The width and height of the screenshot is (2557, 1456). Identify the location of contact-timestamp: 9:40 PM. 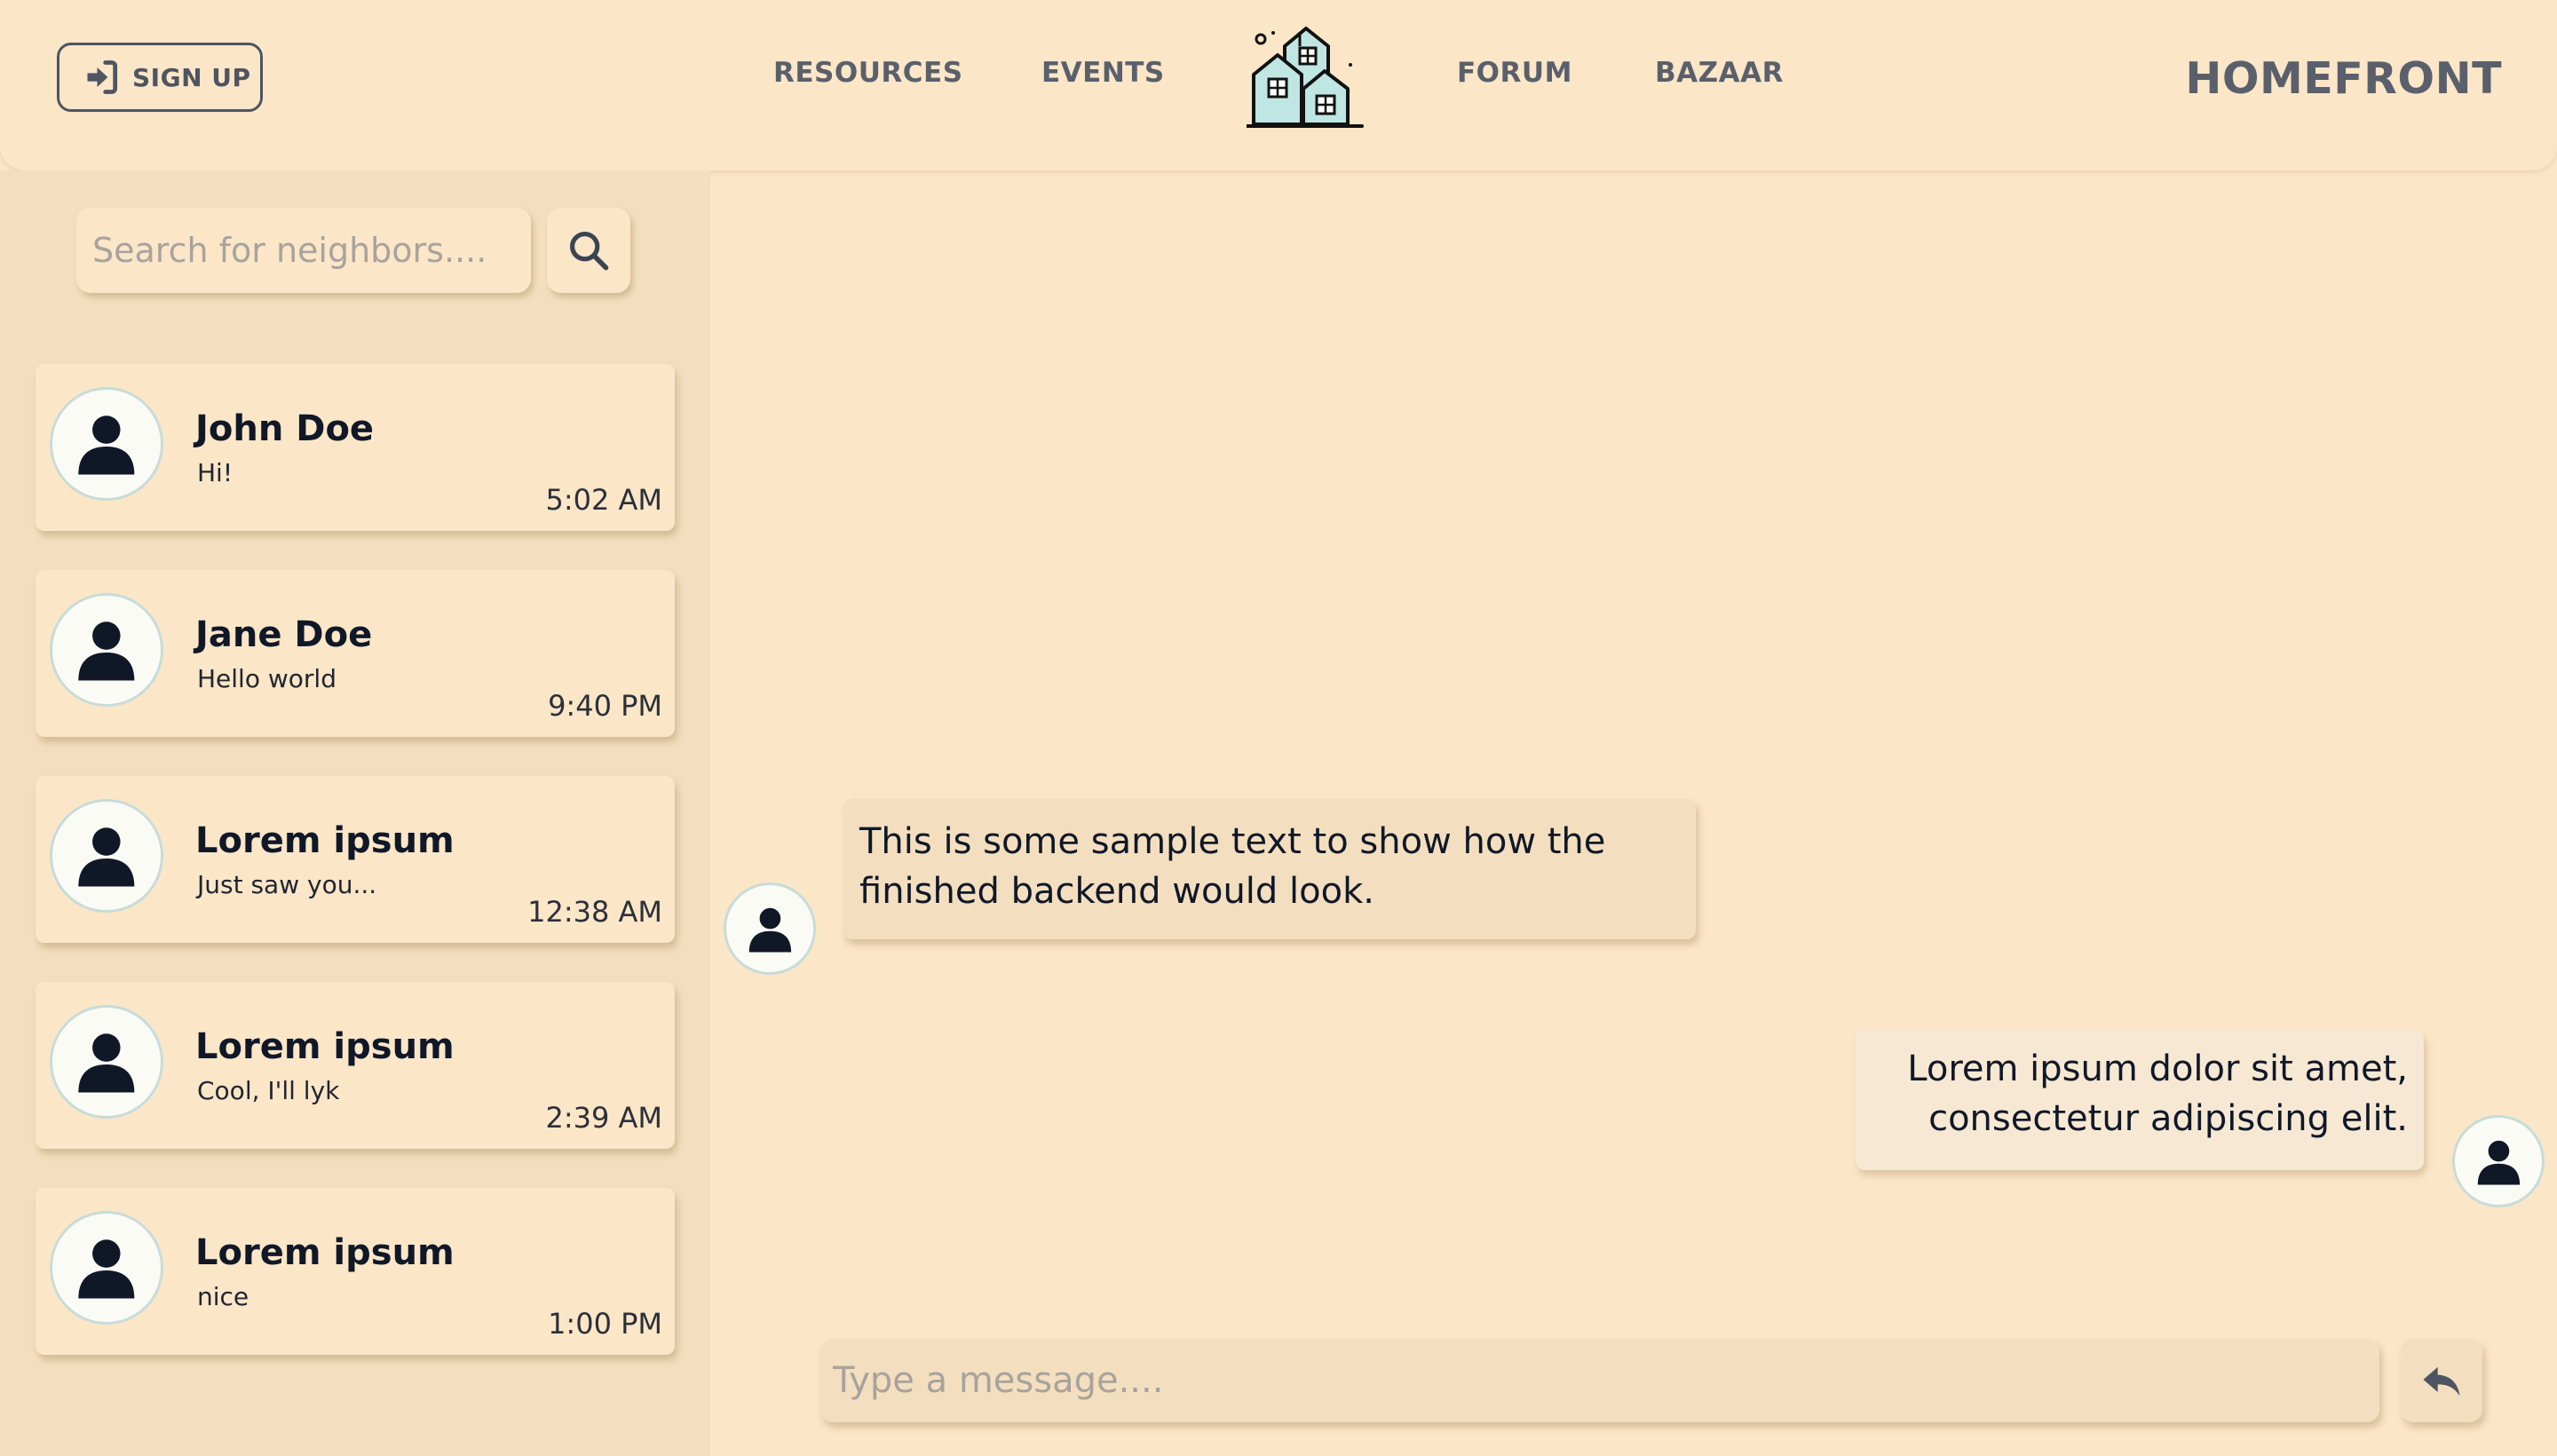
(605, 706).